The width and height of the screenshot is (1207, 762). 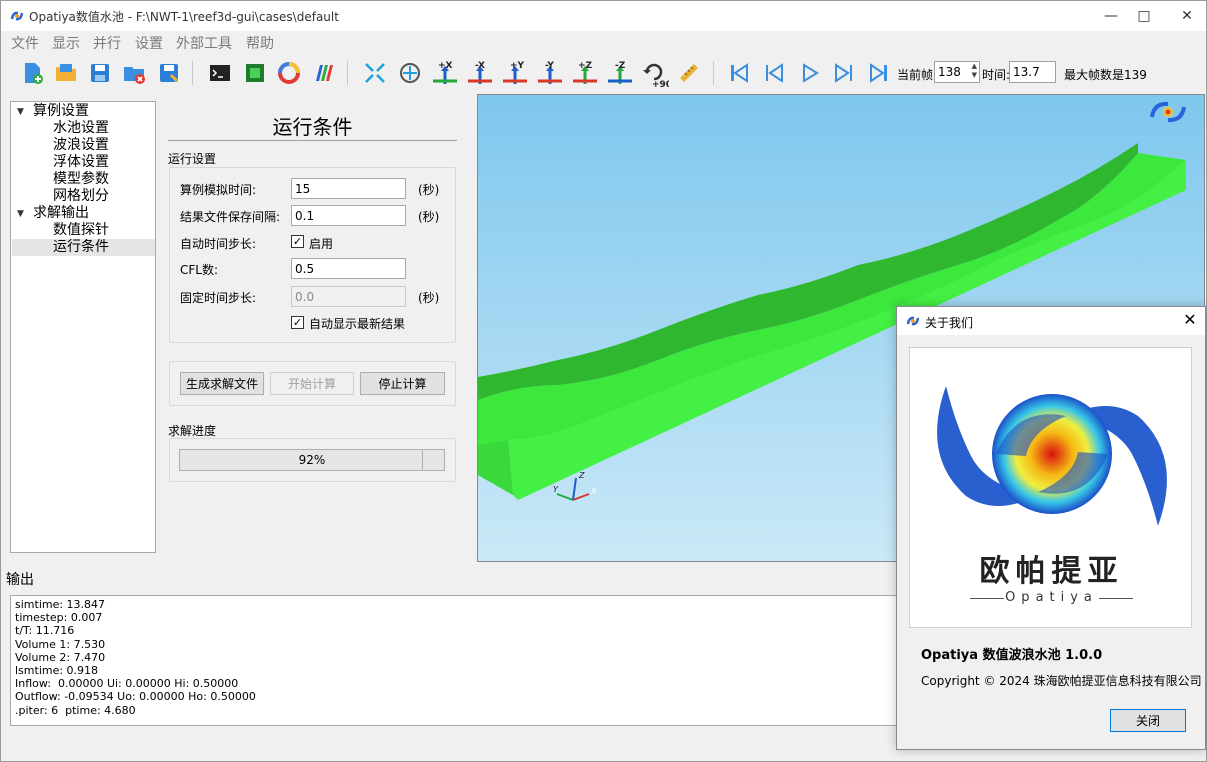 I want to click on save-button, so click(x=100, y=73).